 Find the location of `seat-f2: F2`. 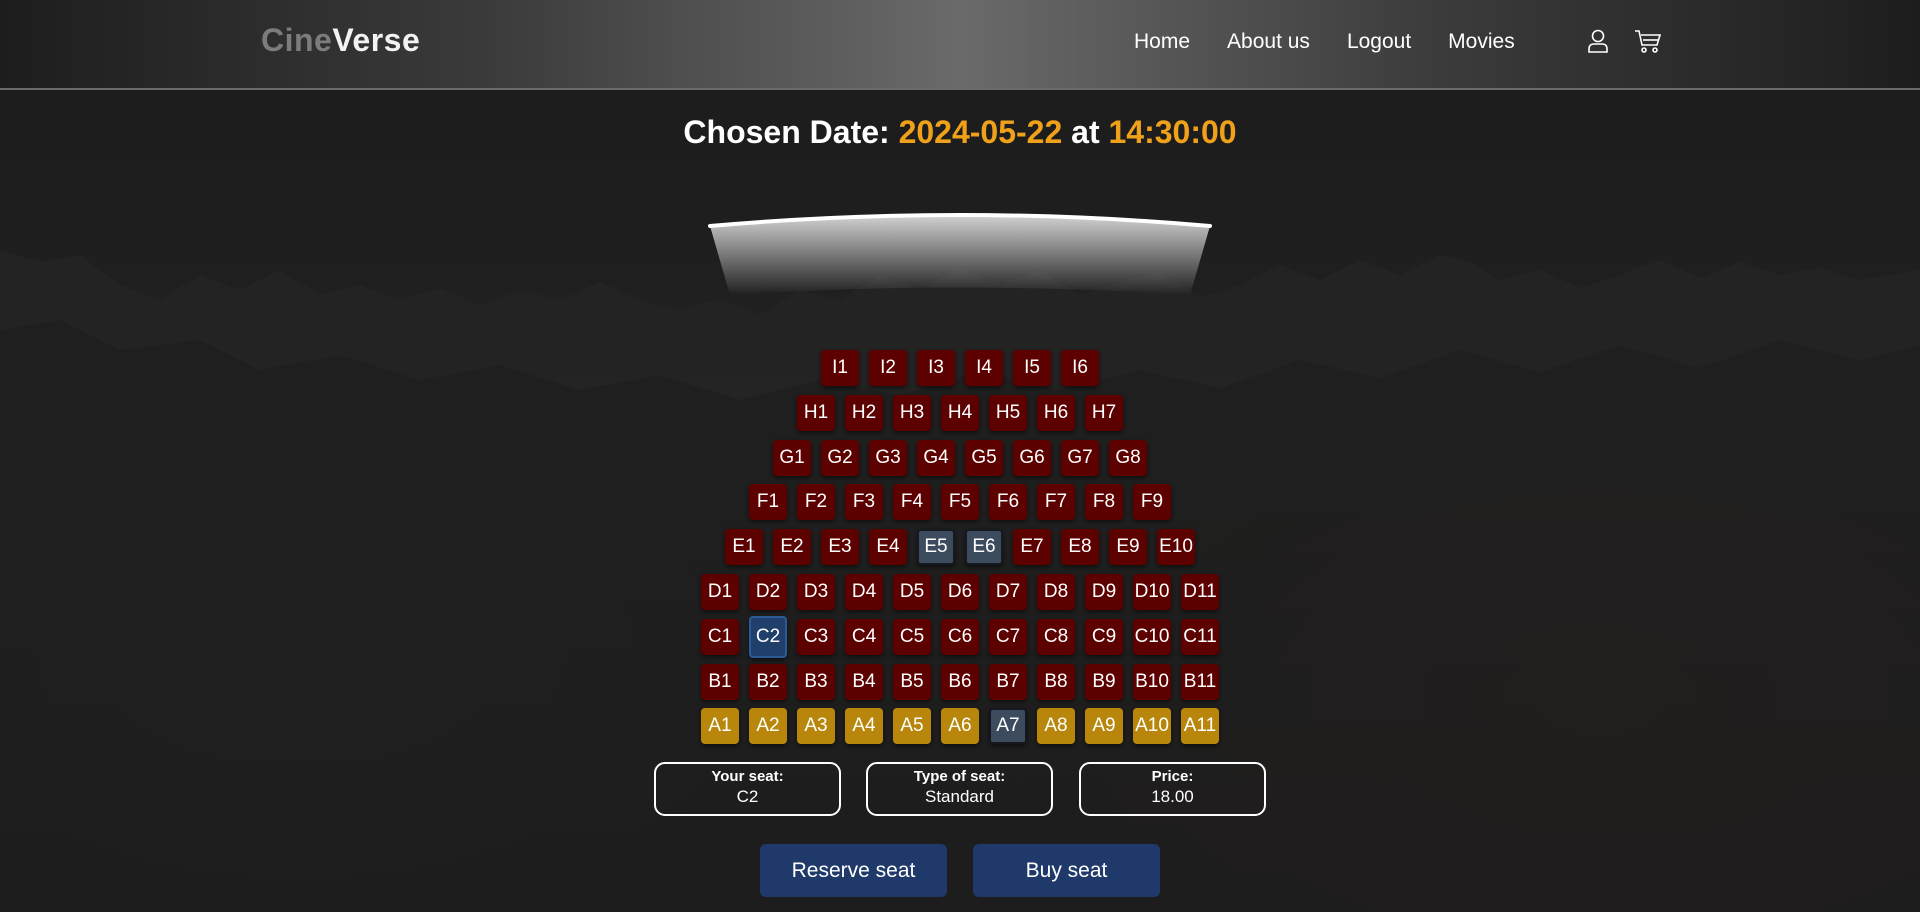

seat-f2: F2 is located at coordinates (816, 502).